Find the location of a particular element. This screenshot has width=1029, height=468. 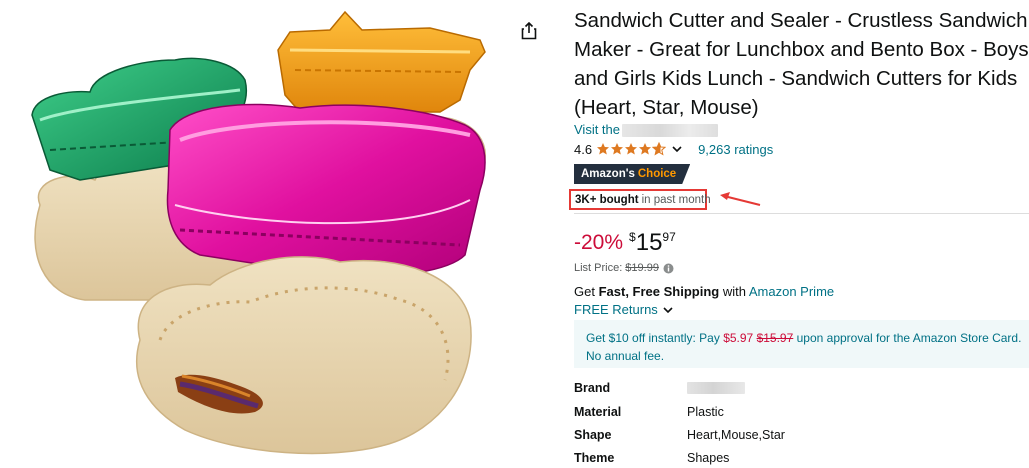

shipping-get: Get is located at coordinates (584, 291).